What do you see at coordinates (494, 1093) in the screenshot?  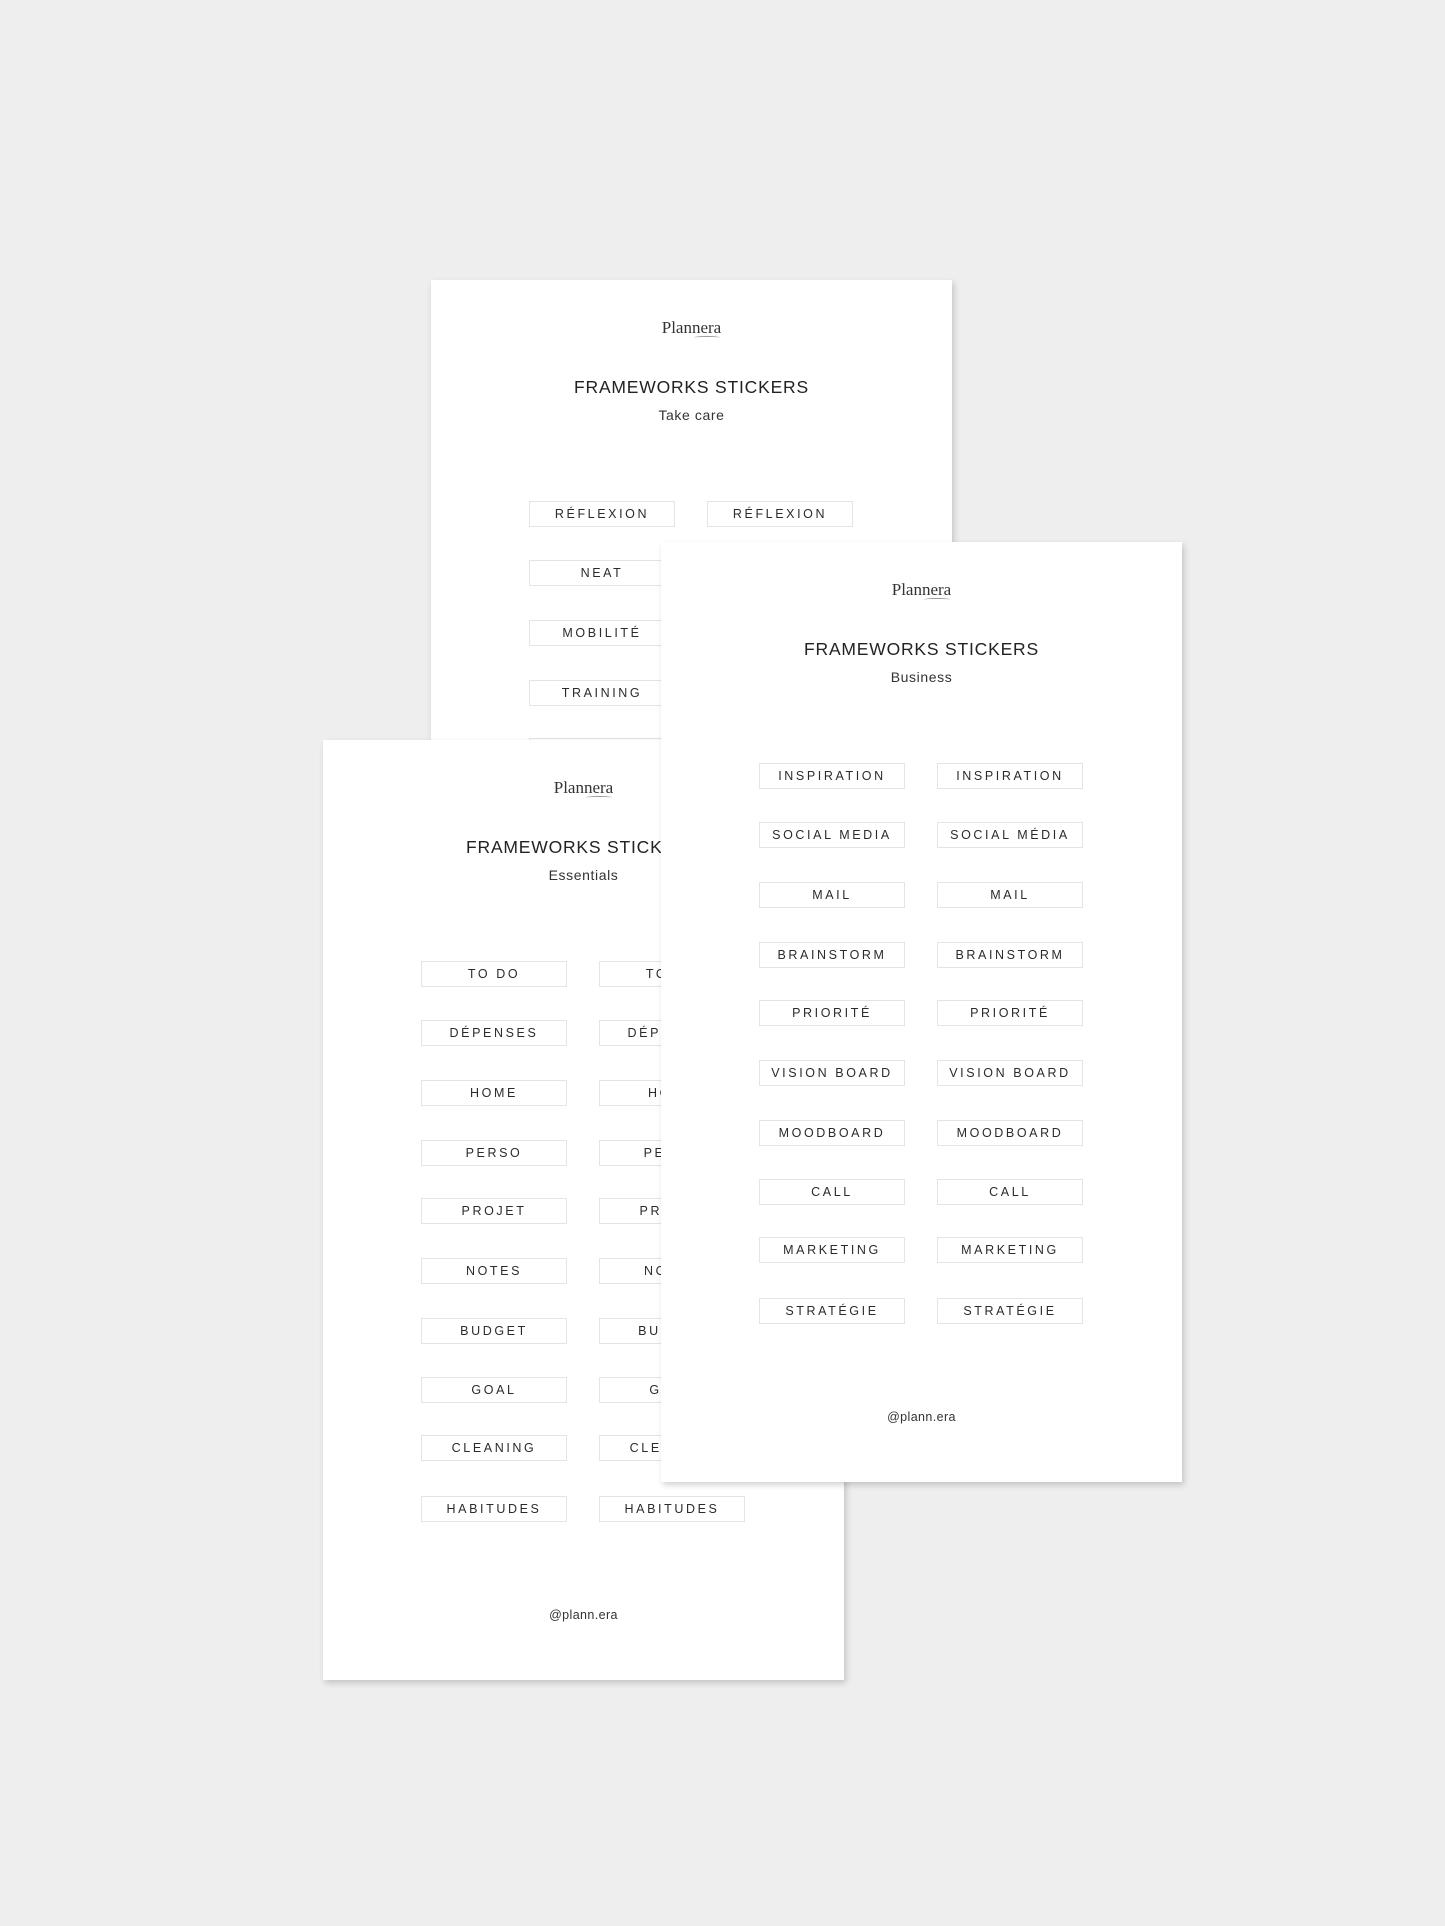 I see `sticker-label: HOME` at bounding box center [494, 1093].